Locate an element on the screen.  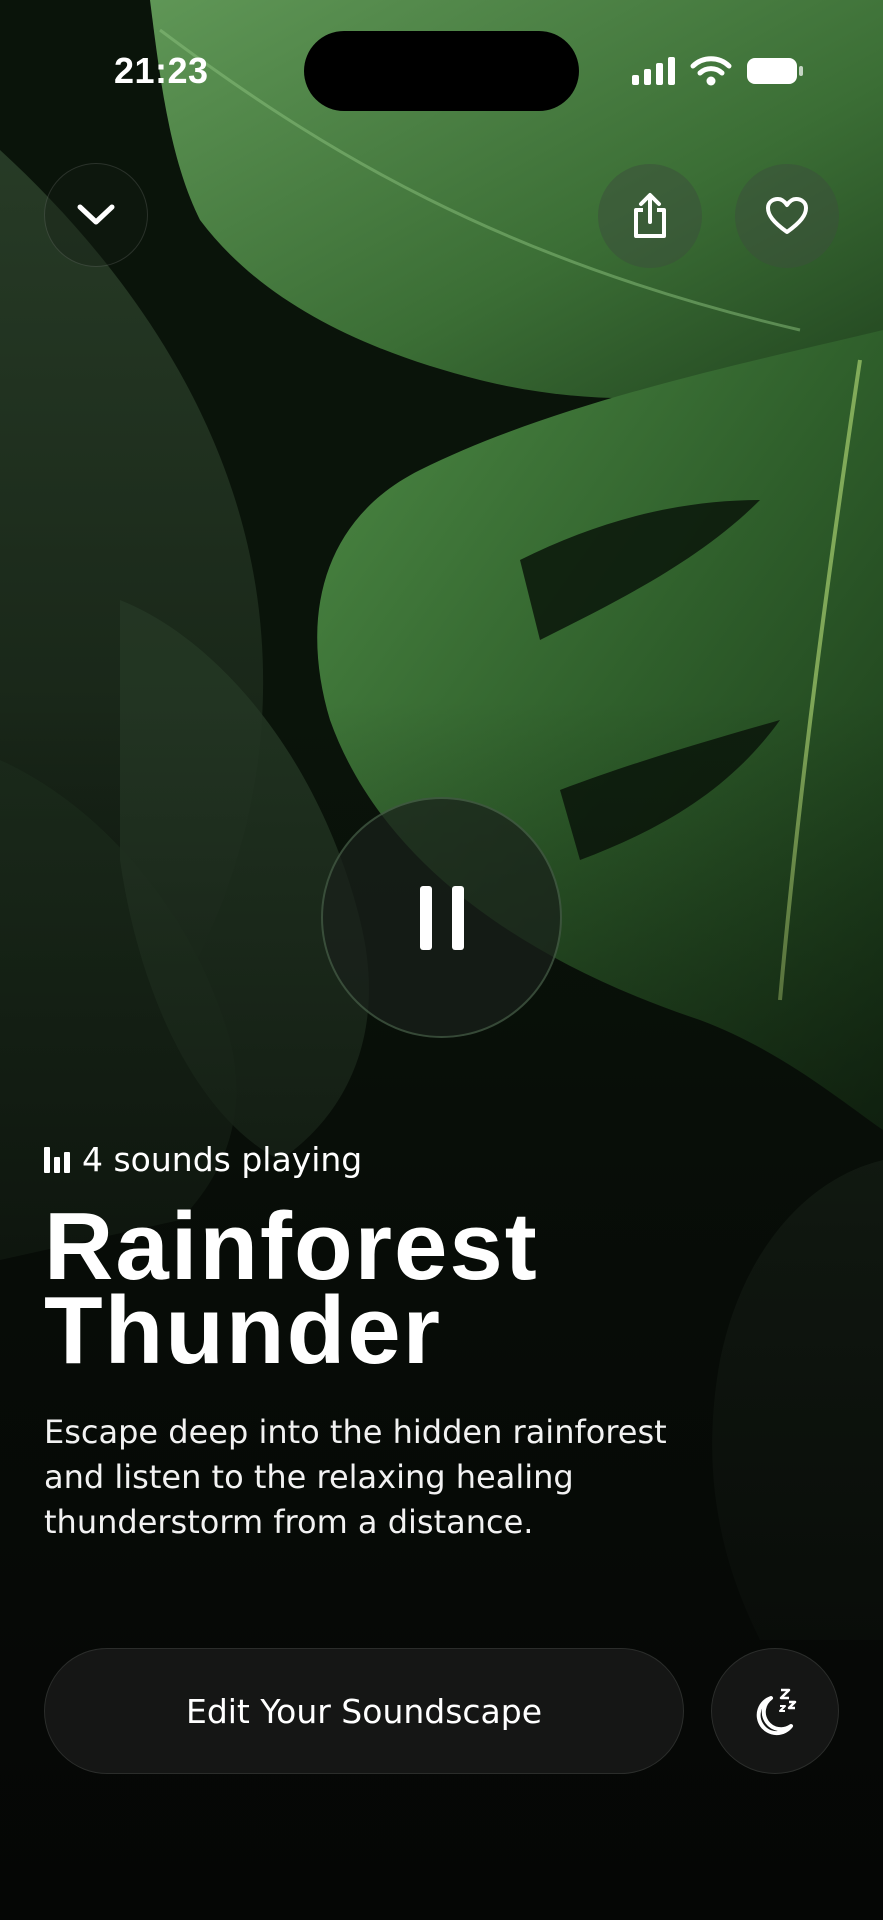
heart-icon is located at coordinates (787, 215).